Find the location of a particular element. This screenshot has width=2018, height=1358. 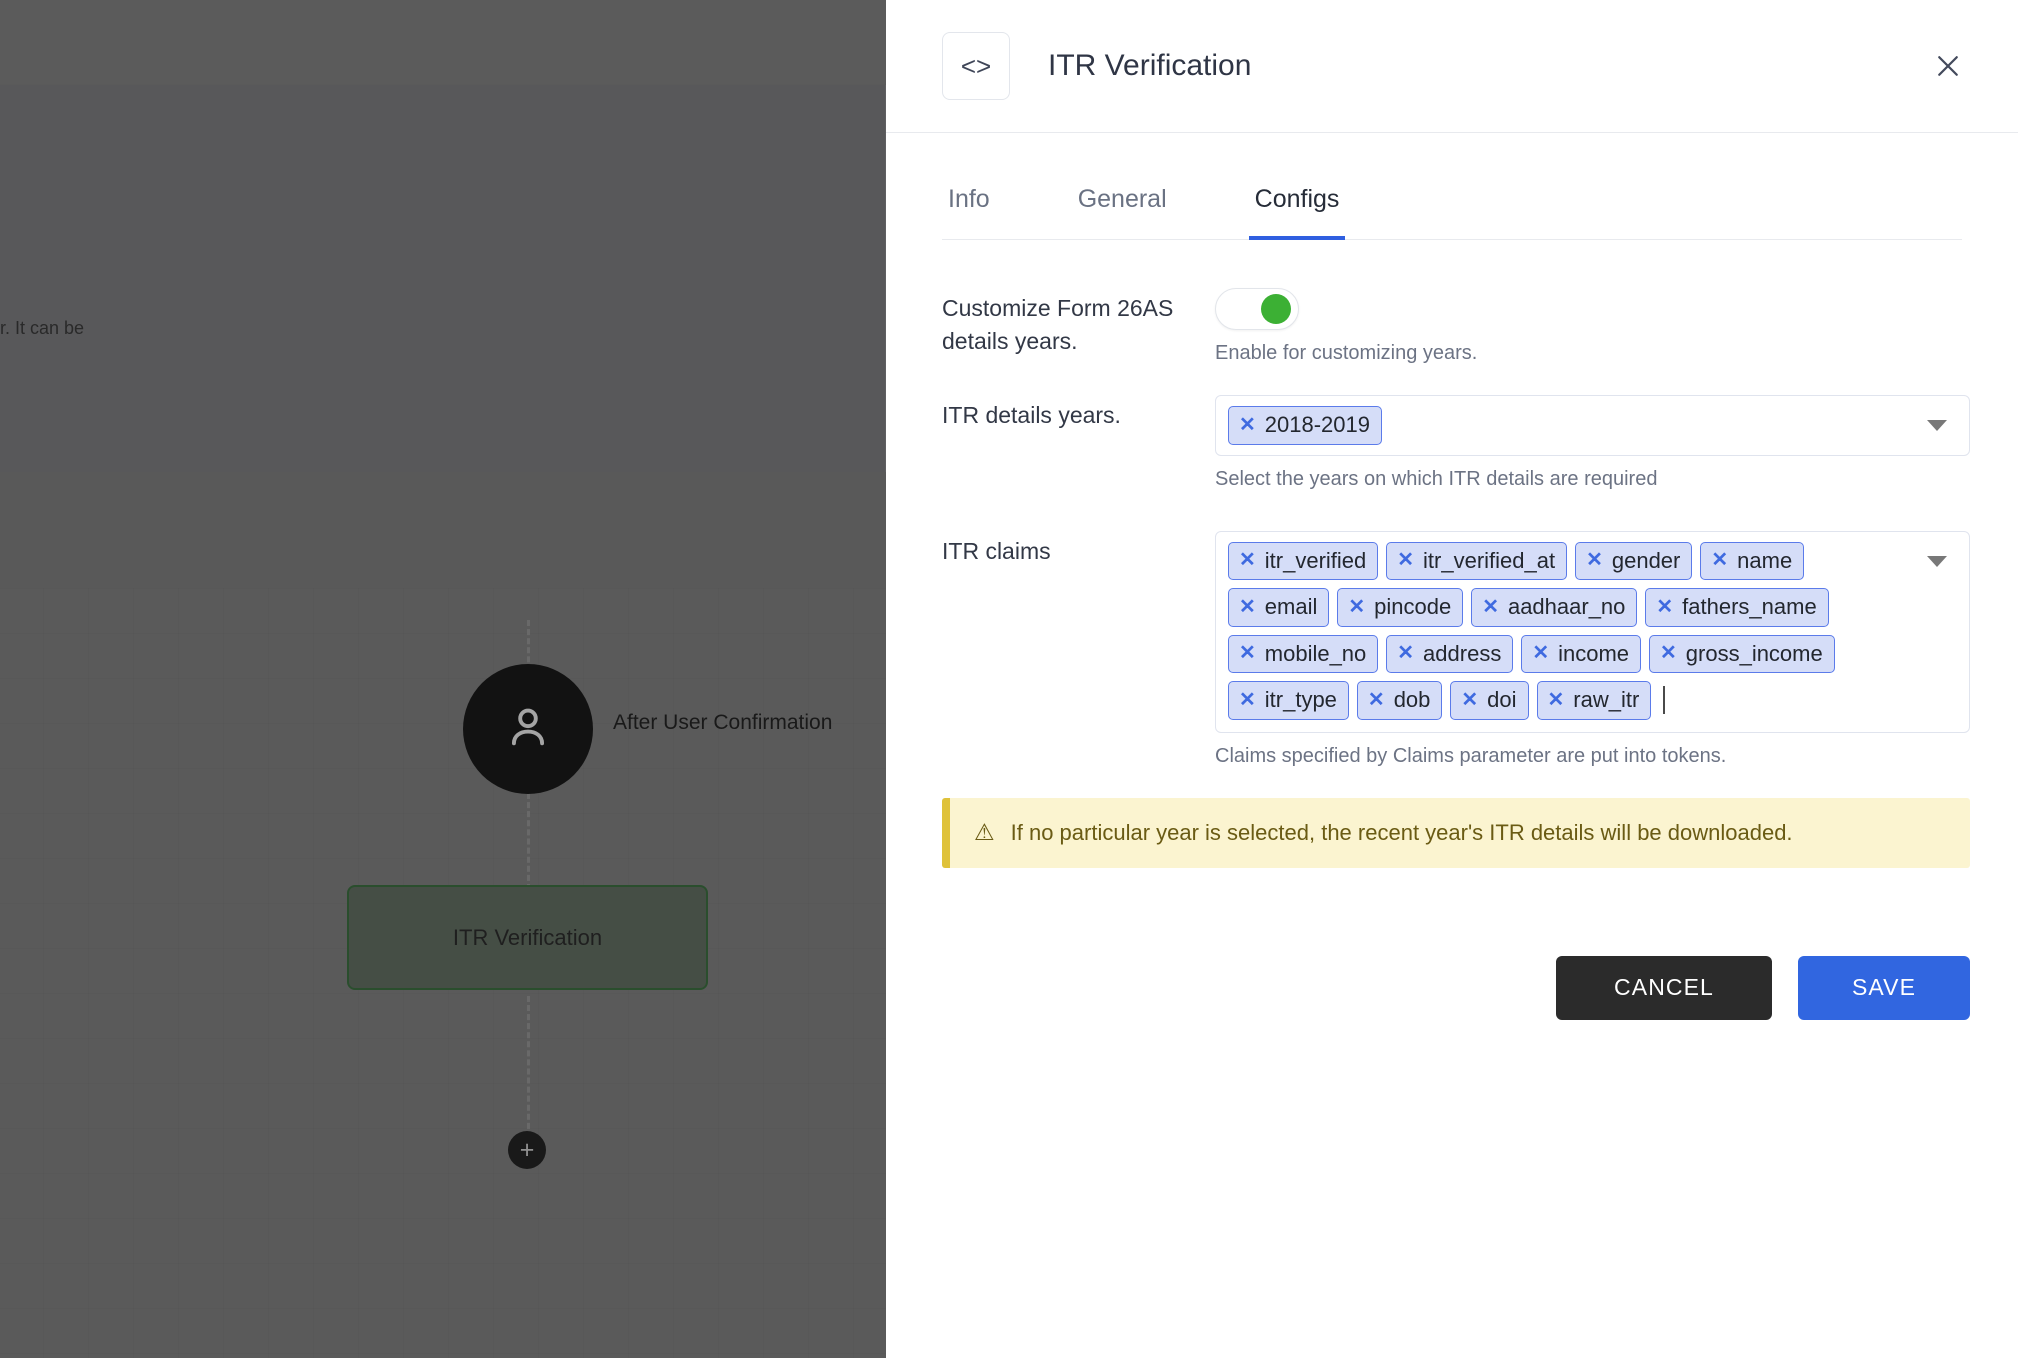

chip-label: mobile_no is located at coordinates (1315, 653).